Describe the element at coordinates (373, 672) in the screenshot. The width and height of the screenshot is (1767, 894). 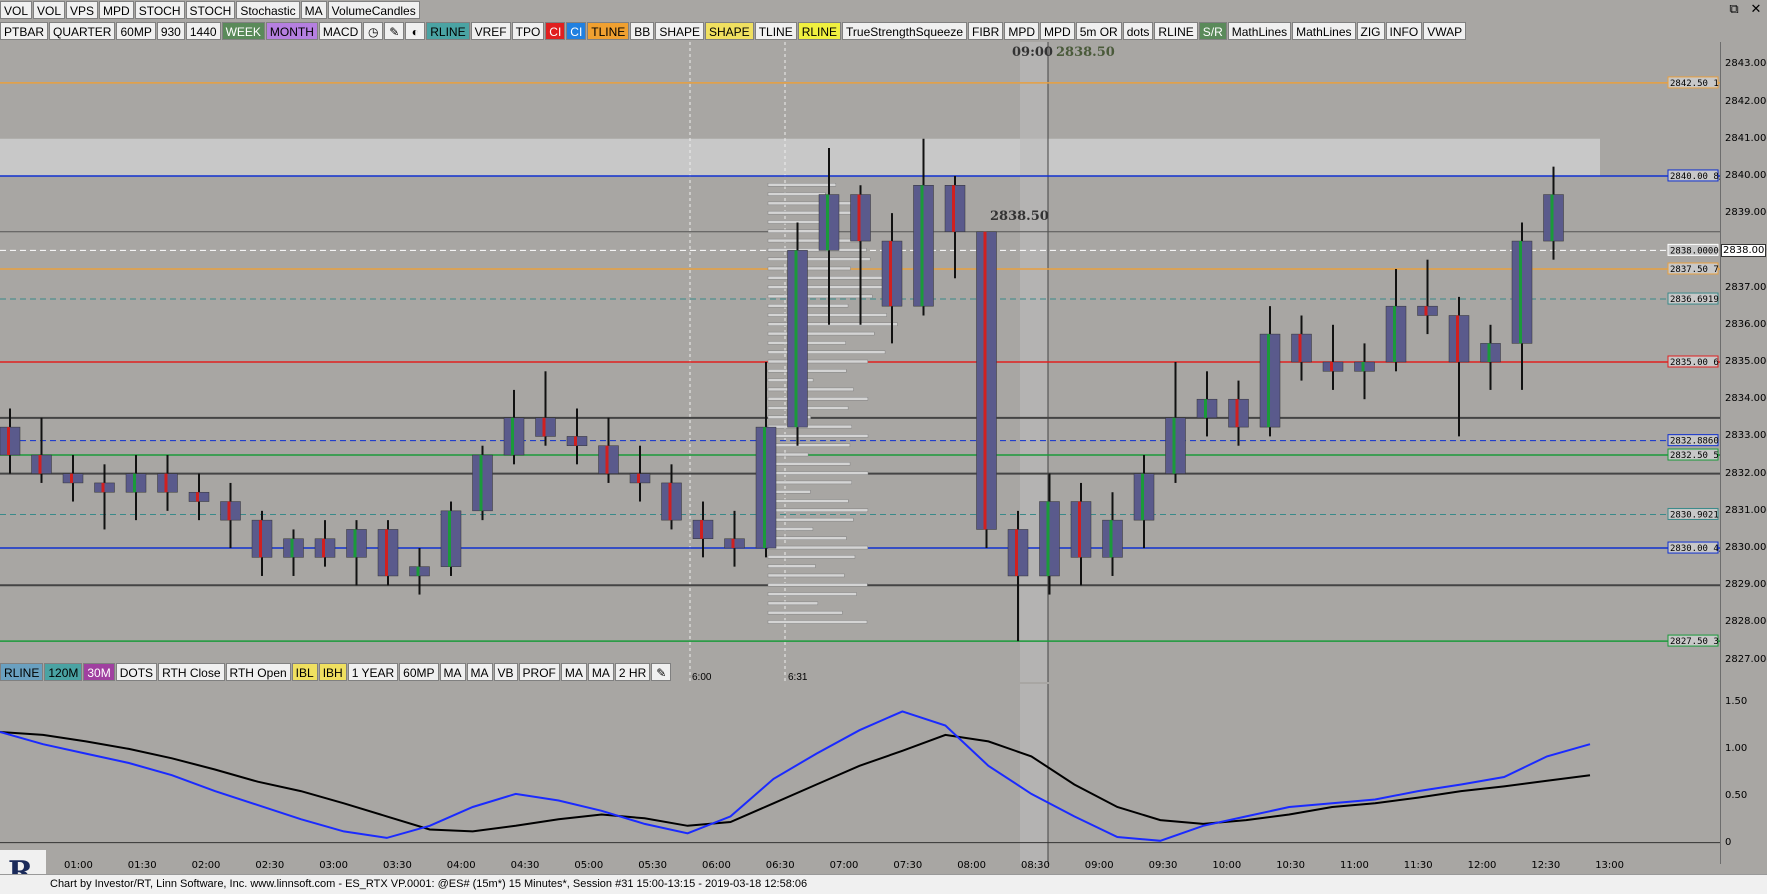
I see `overlay-1-year-button: 1 YEAR` at that location.